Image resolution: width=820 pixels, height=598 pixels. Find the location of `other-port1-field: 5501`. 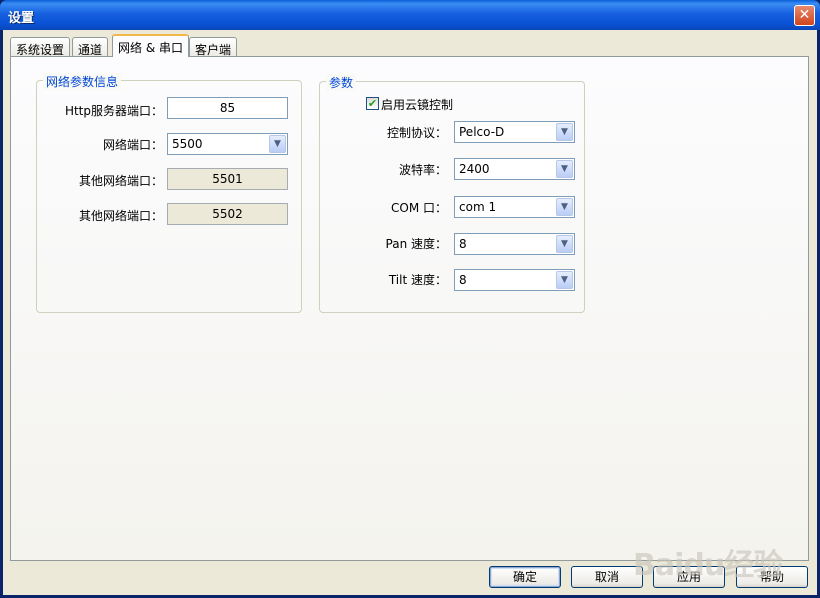

other-port1-field: 5501 is located at coordinates (227, 179).